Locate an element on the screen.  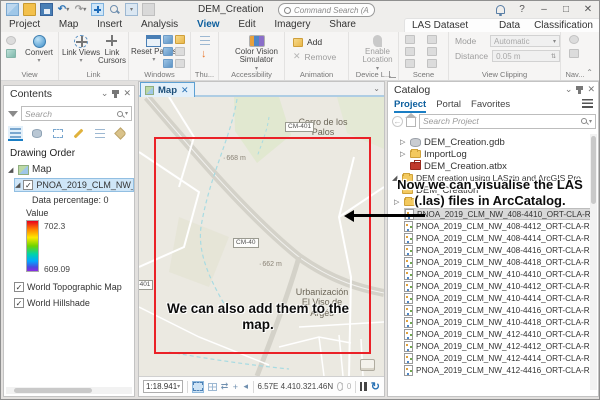
close-button: ✕ is located at coordinates (588, 9).